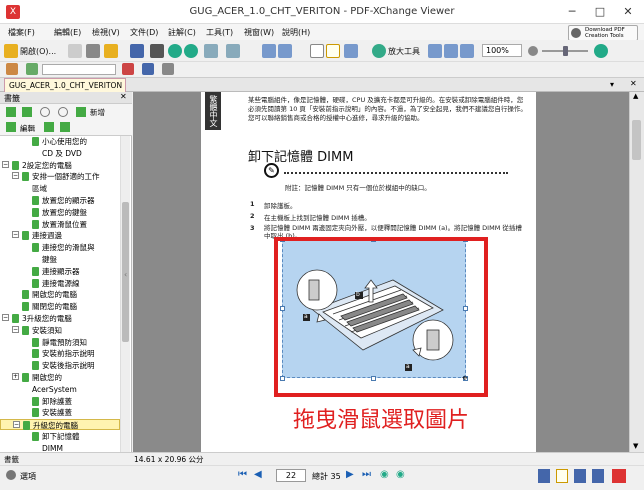  Describe the element at coordinates (565, 51) in the screenshot. I see `zoom-slider-thumb` at that location.